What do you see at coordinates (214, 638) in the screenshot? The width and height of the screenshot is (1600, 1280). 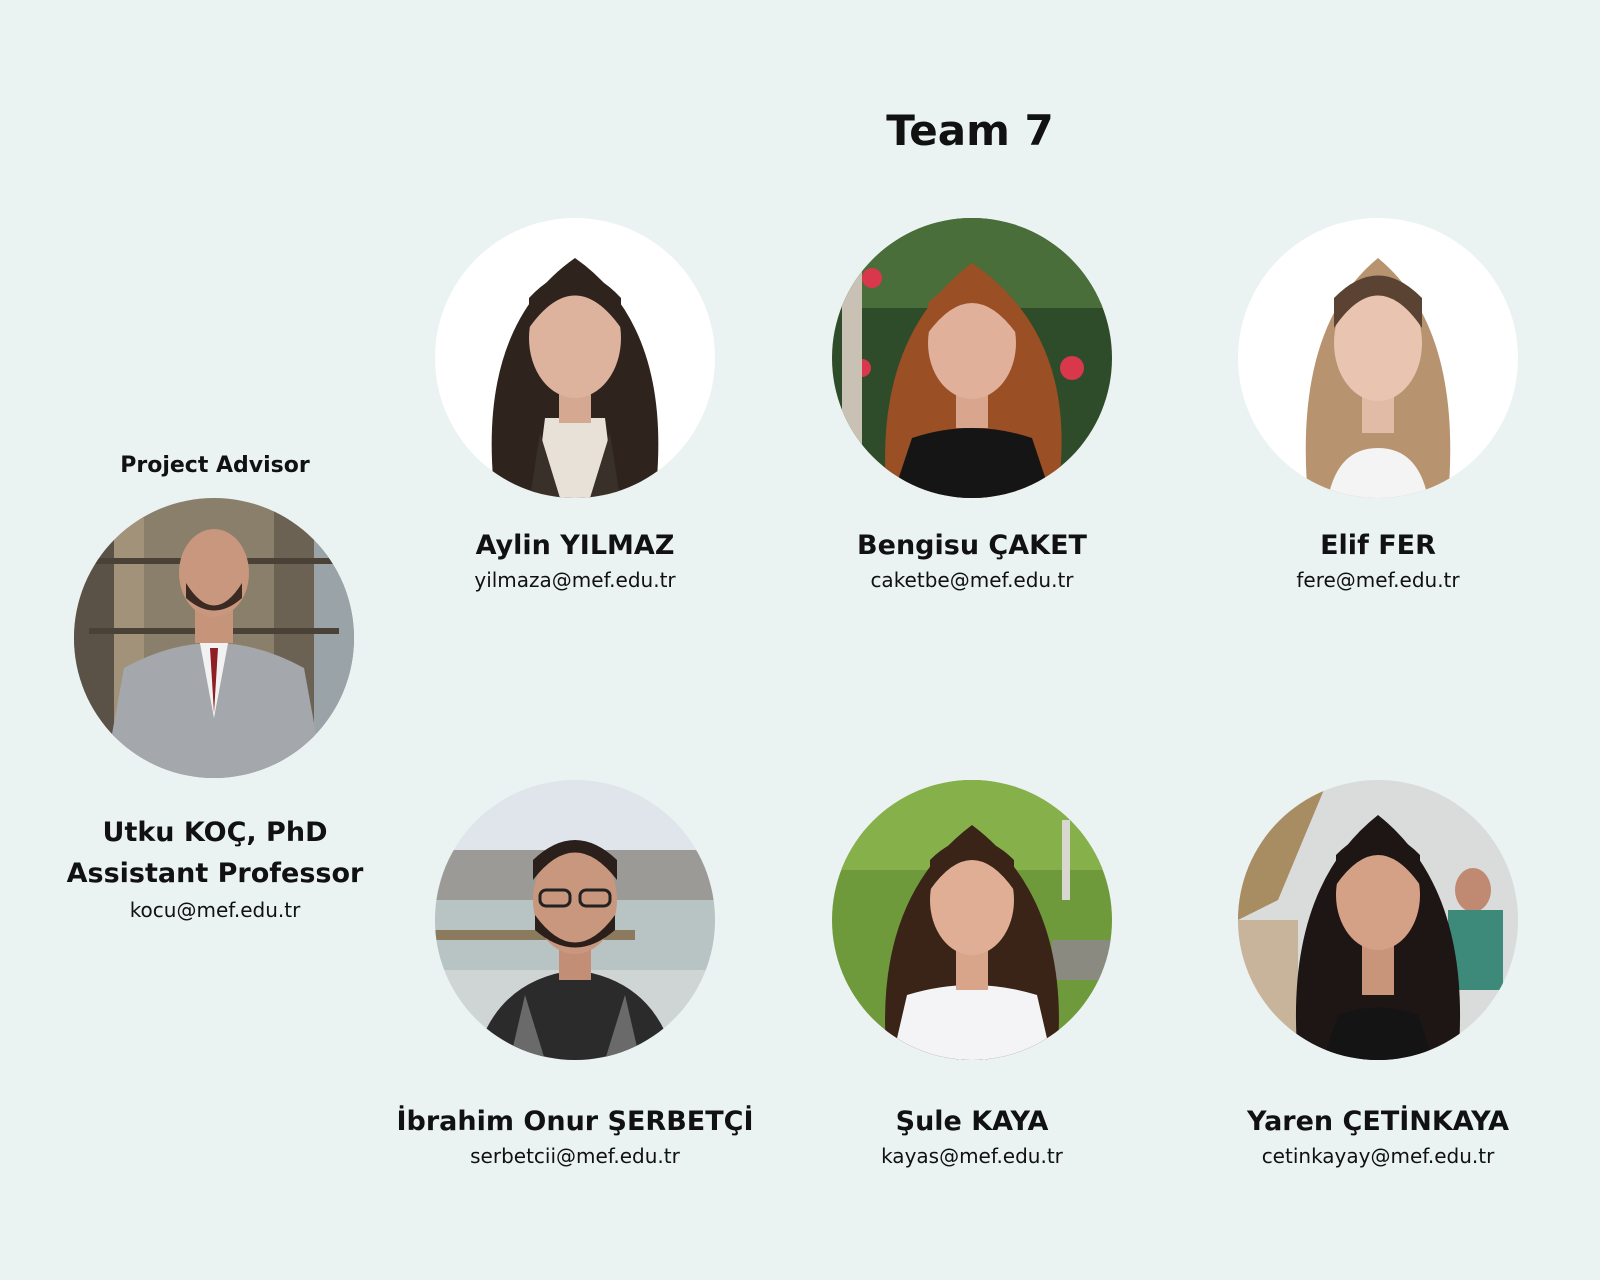 I see `advisor-photo` at bounding box center [214, 638].